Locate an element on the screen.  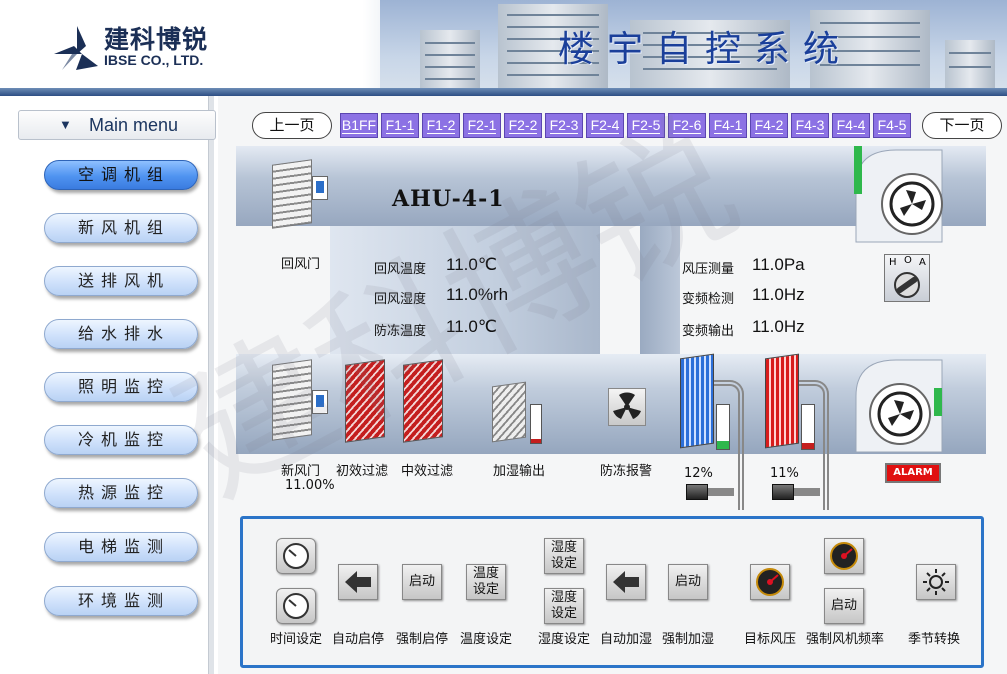
humidity-setpoint-line1: 湿度 is located at coordinates (563, 597).